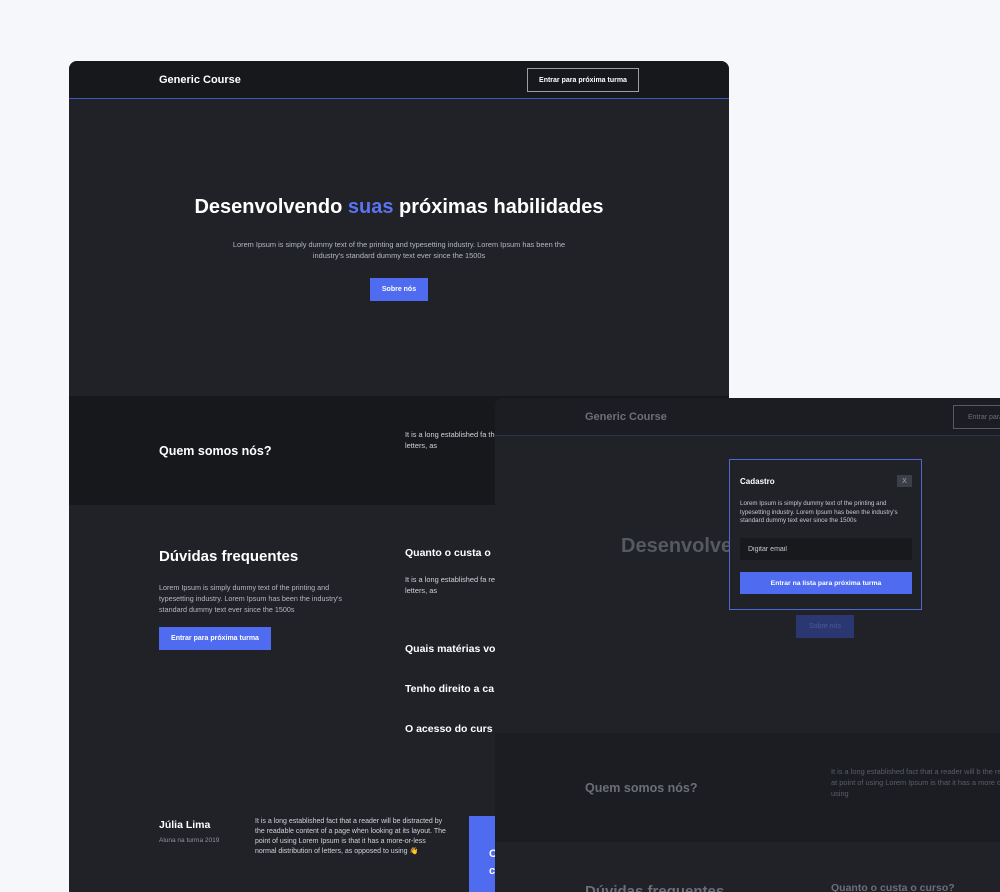 The height and width of the screenshot is (892, 1000). I want to click on faq-question: Quais matérias vo, so click(450, 649).